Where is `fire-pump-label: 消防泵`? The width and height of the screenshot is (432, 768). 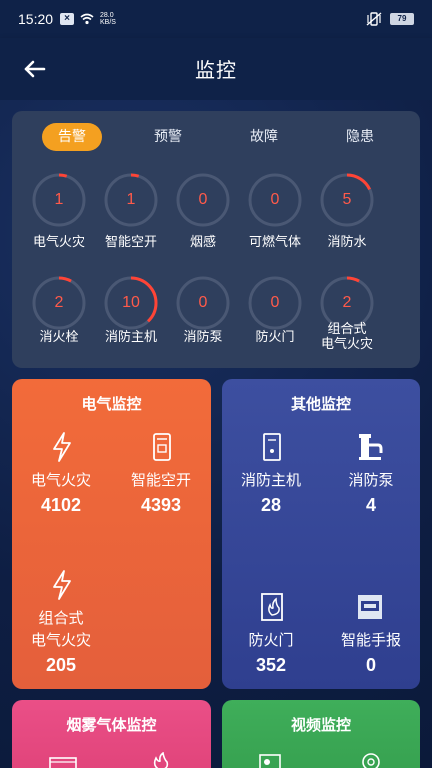
fire-pump-label: 消防泵 is located at coordinates (371, 480).